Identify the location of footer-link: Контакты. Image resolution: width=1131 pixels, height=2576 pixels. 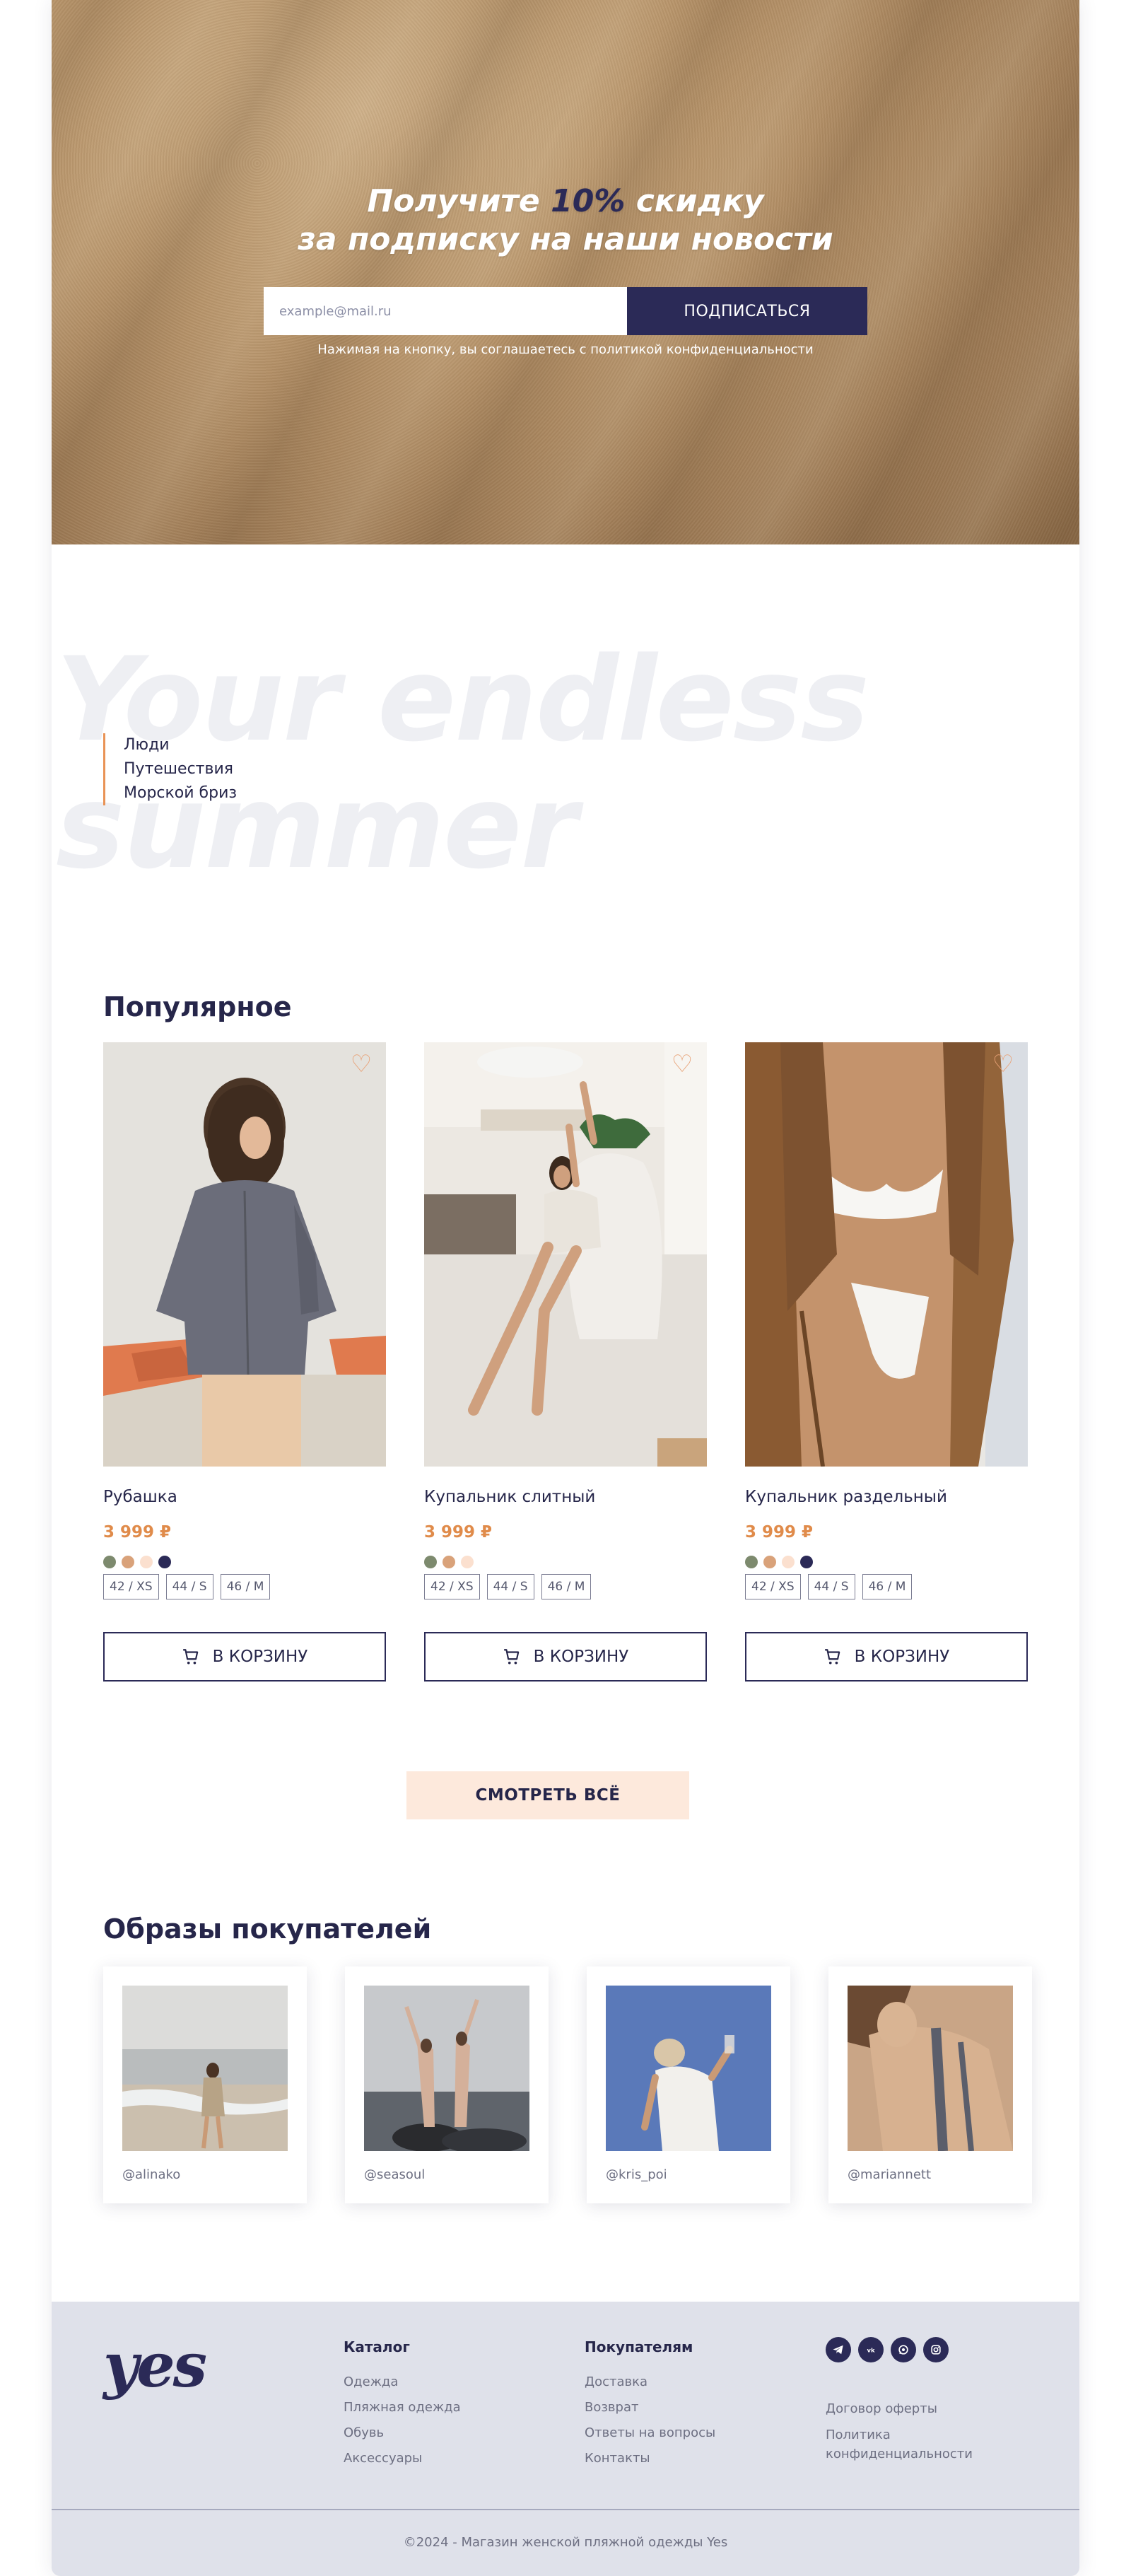
(650, 2458).